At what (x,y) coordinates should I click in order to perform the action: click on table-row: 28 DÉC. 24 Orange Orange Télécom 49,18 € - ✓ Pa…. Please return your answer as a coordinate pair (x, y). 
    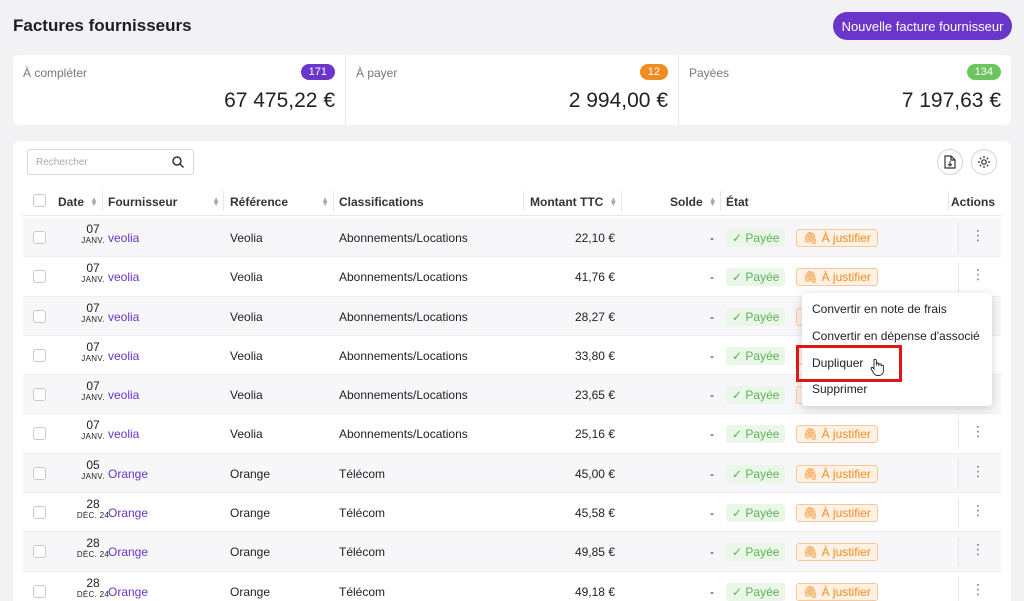
    Looking at the image, I should click on (512, 586).